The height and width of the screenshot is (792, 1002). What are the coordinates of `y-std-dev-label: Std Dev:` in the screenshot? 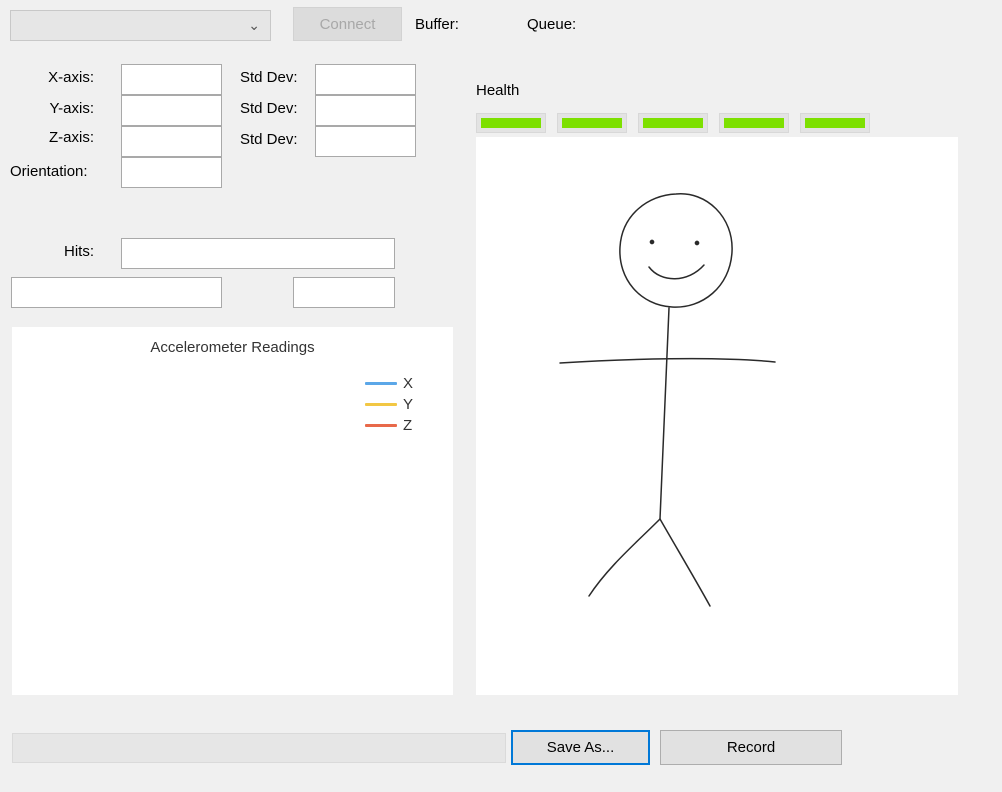 It's located at (269, 108).